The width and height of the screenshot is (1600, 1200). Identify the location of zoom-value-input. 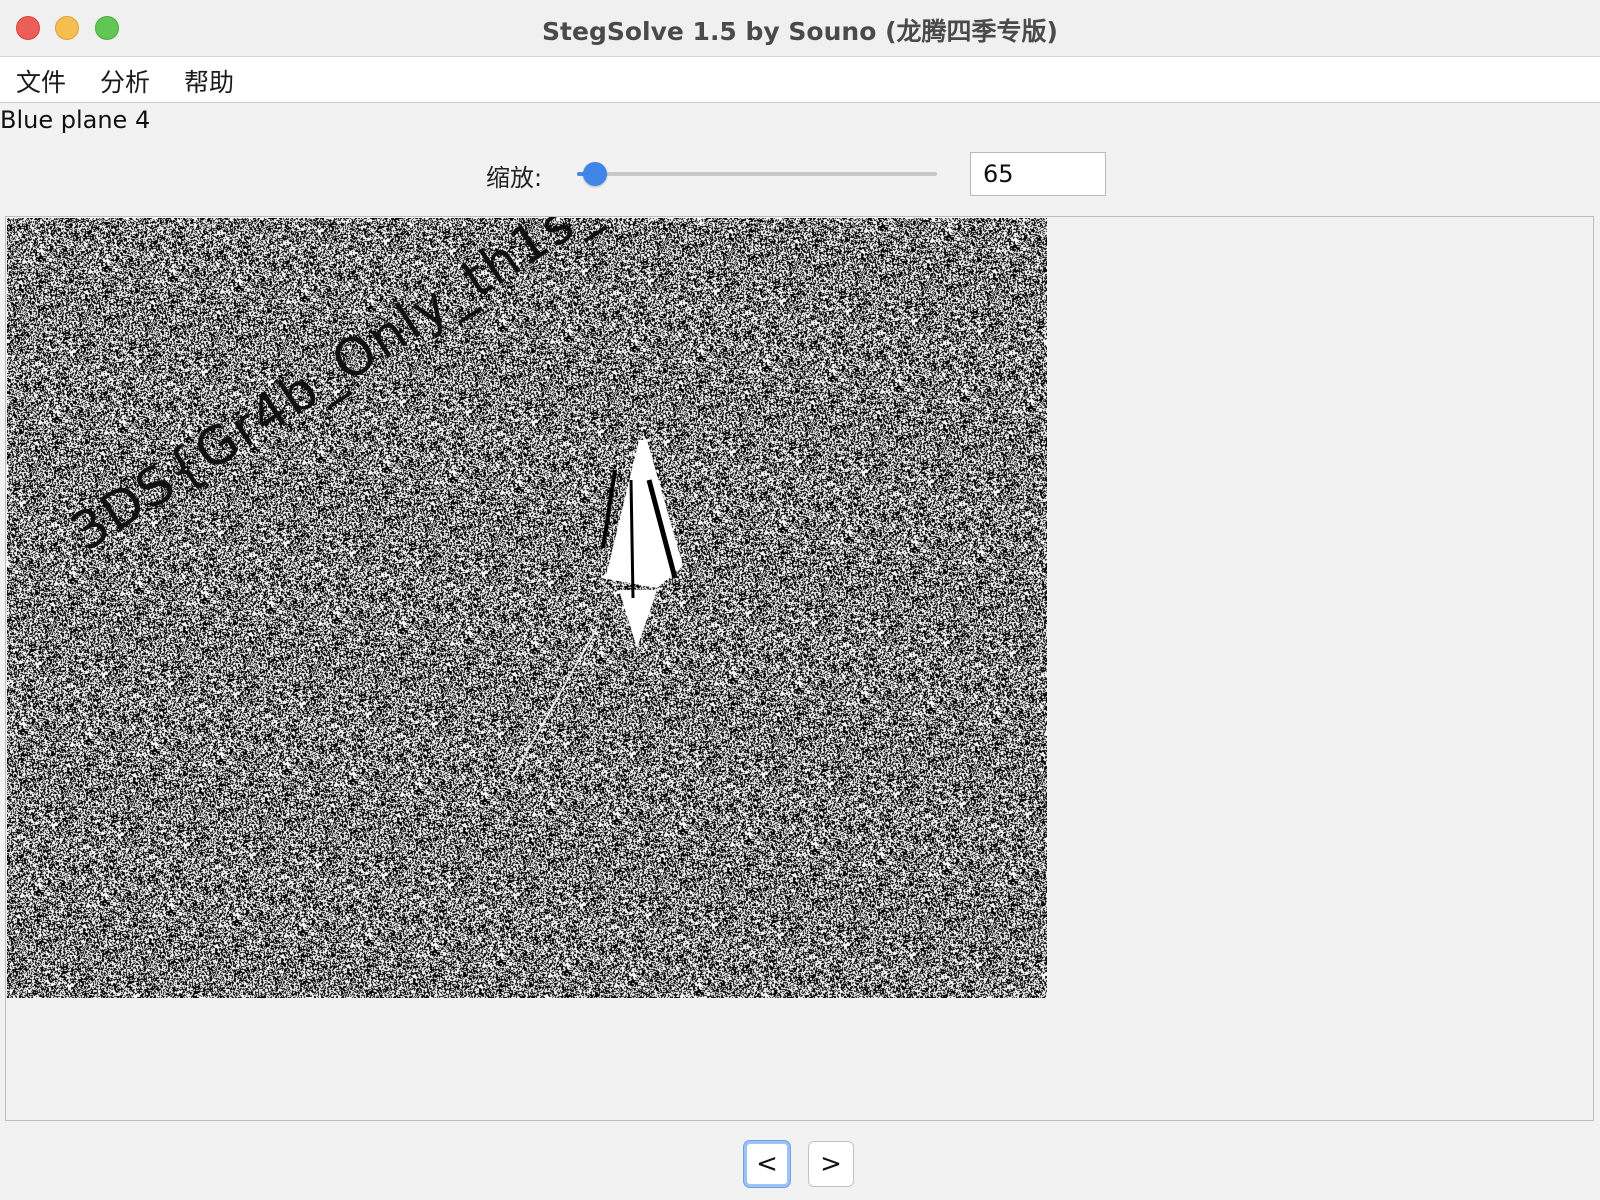
(1038, 174).